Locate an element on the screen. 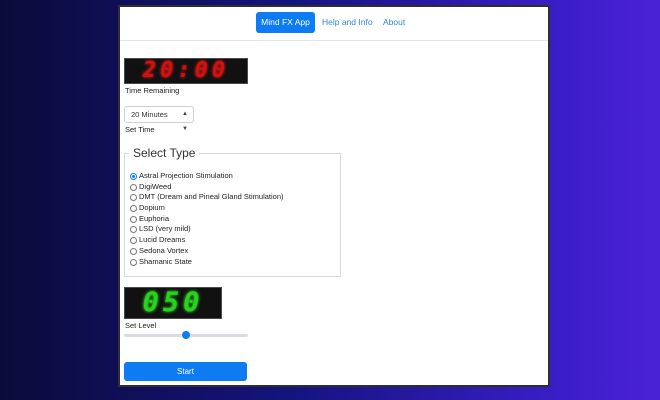  radio-option: Euphoria is located at coordinates (207, 219).